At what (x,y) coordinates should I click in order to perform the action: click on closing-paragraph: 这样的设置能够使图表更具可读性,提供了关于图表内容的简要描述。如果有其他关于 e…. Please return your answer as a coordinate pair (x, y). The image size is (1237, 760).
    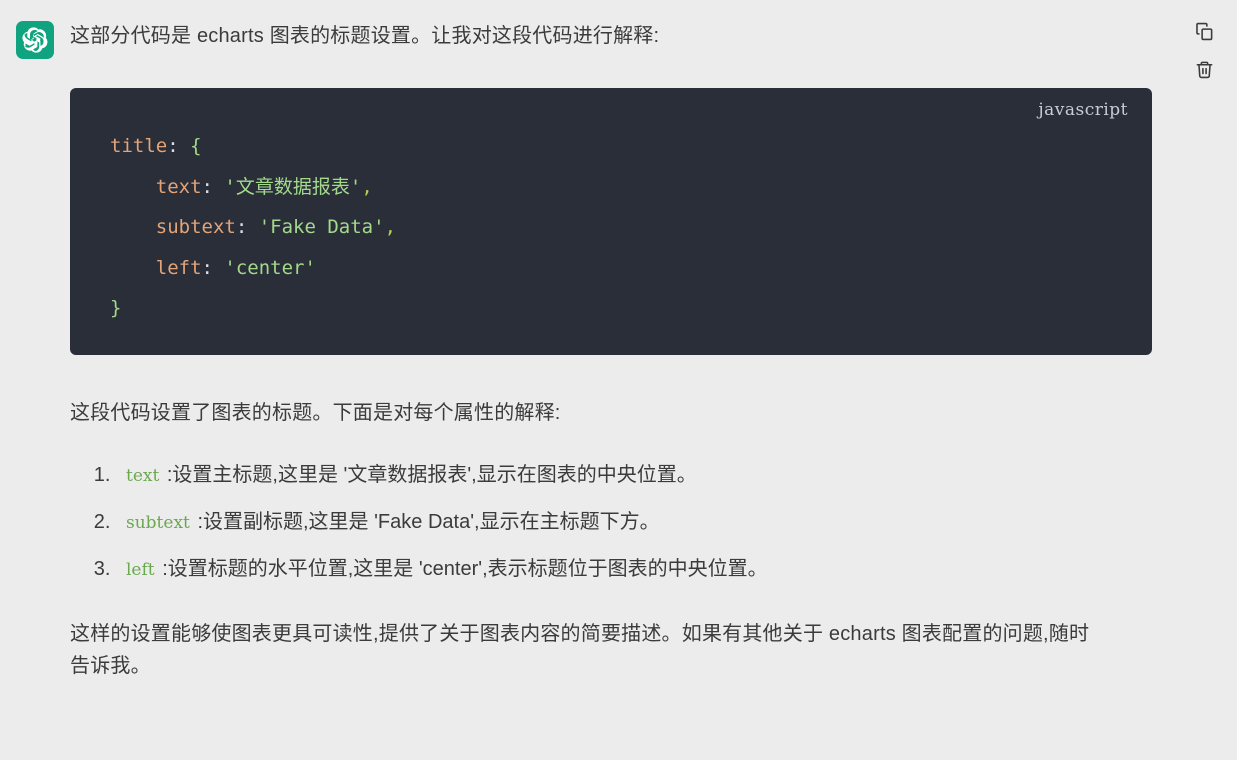
    Looking at the image, I should click on (580, 649).